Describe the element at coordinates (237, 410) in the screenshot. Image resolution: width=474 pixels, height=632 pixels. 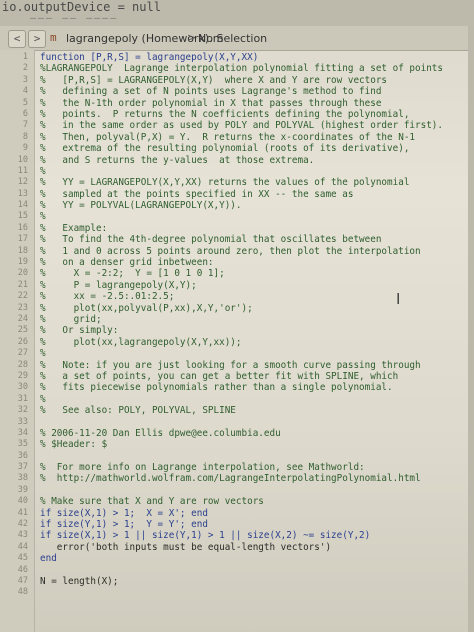
I see `code-line: 32 % See also: POLY, POLYVAL, SPLINE` at that location.